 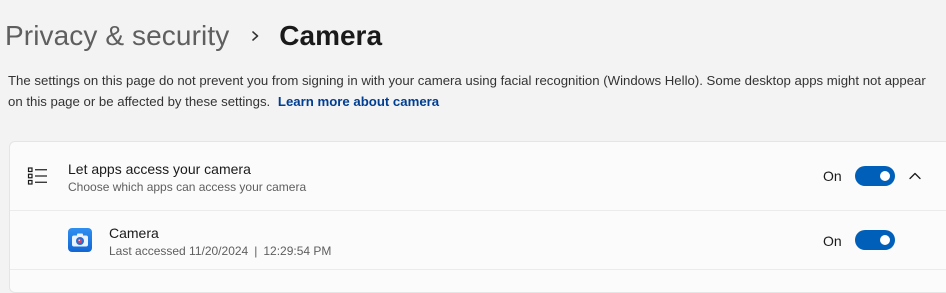 What do you see at coordinates (297, 251) in the screenshot?
I see `last-accessed-time: 12:29:54 PM` at bounding box center [297, 251].